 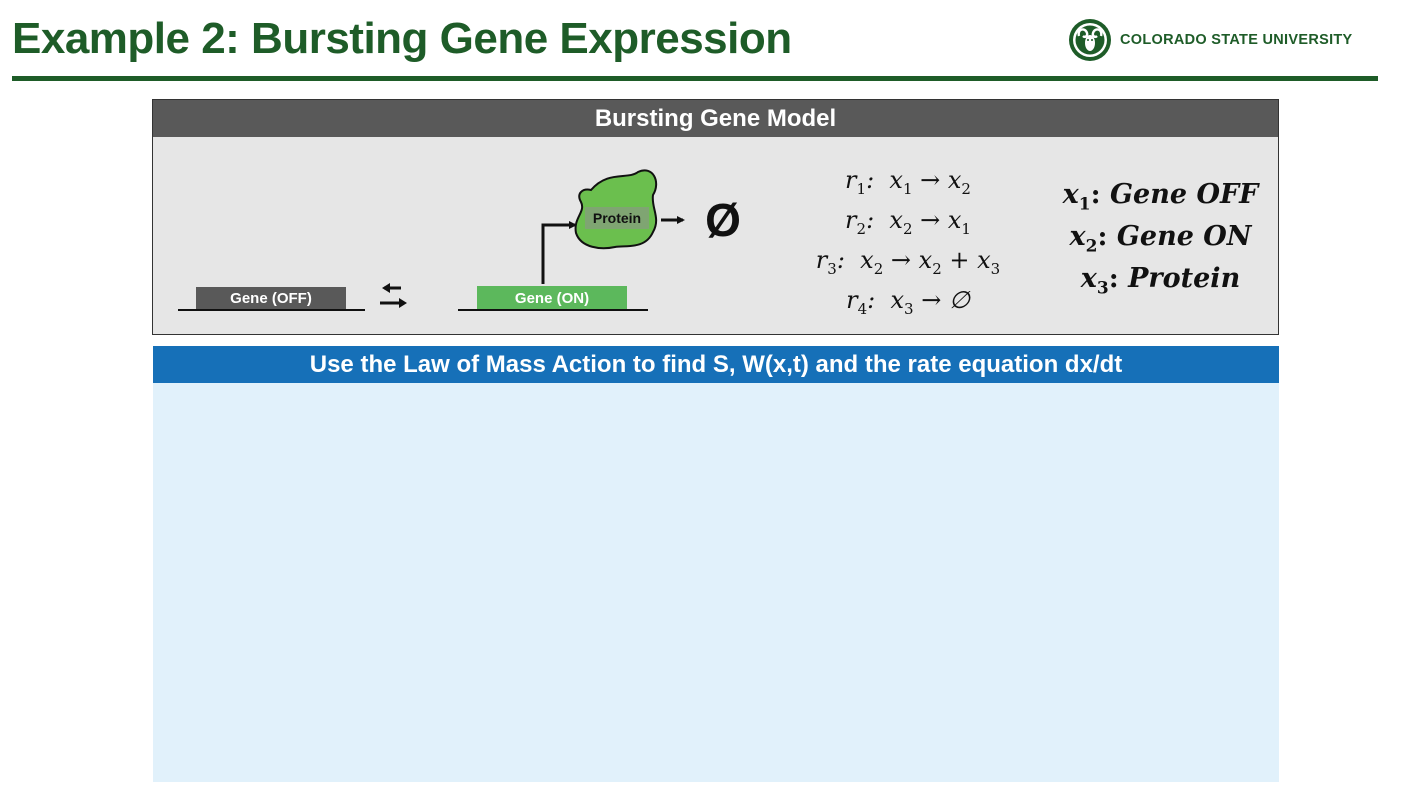 I want to click on csu-logo: COLORADO STATE UNIVERSITY, so click(x=1218, y=41).